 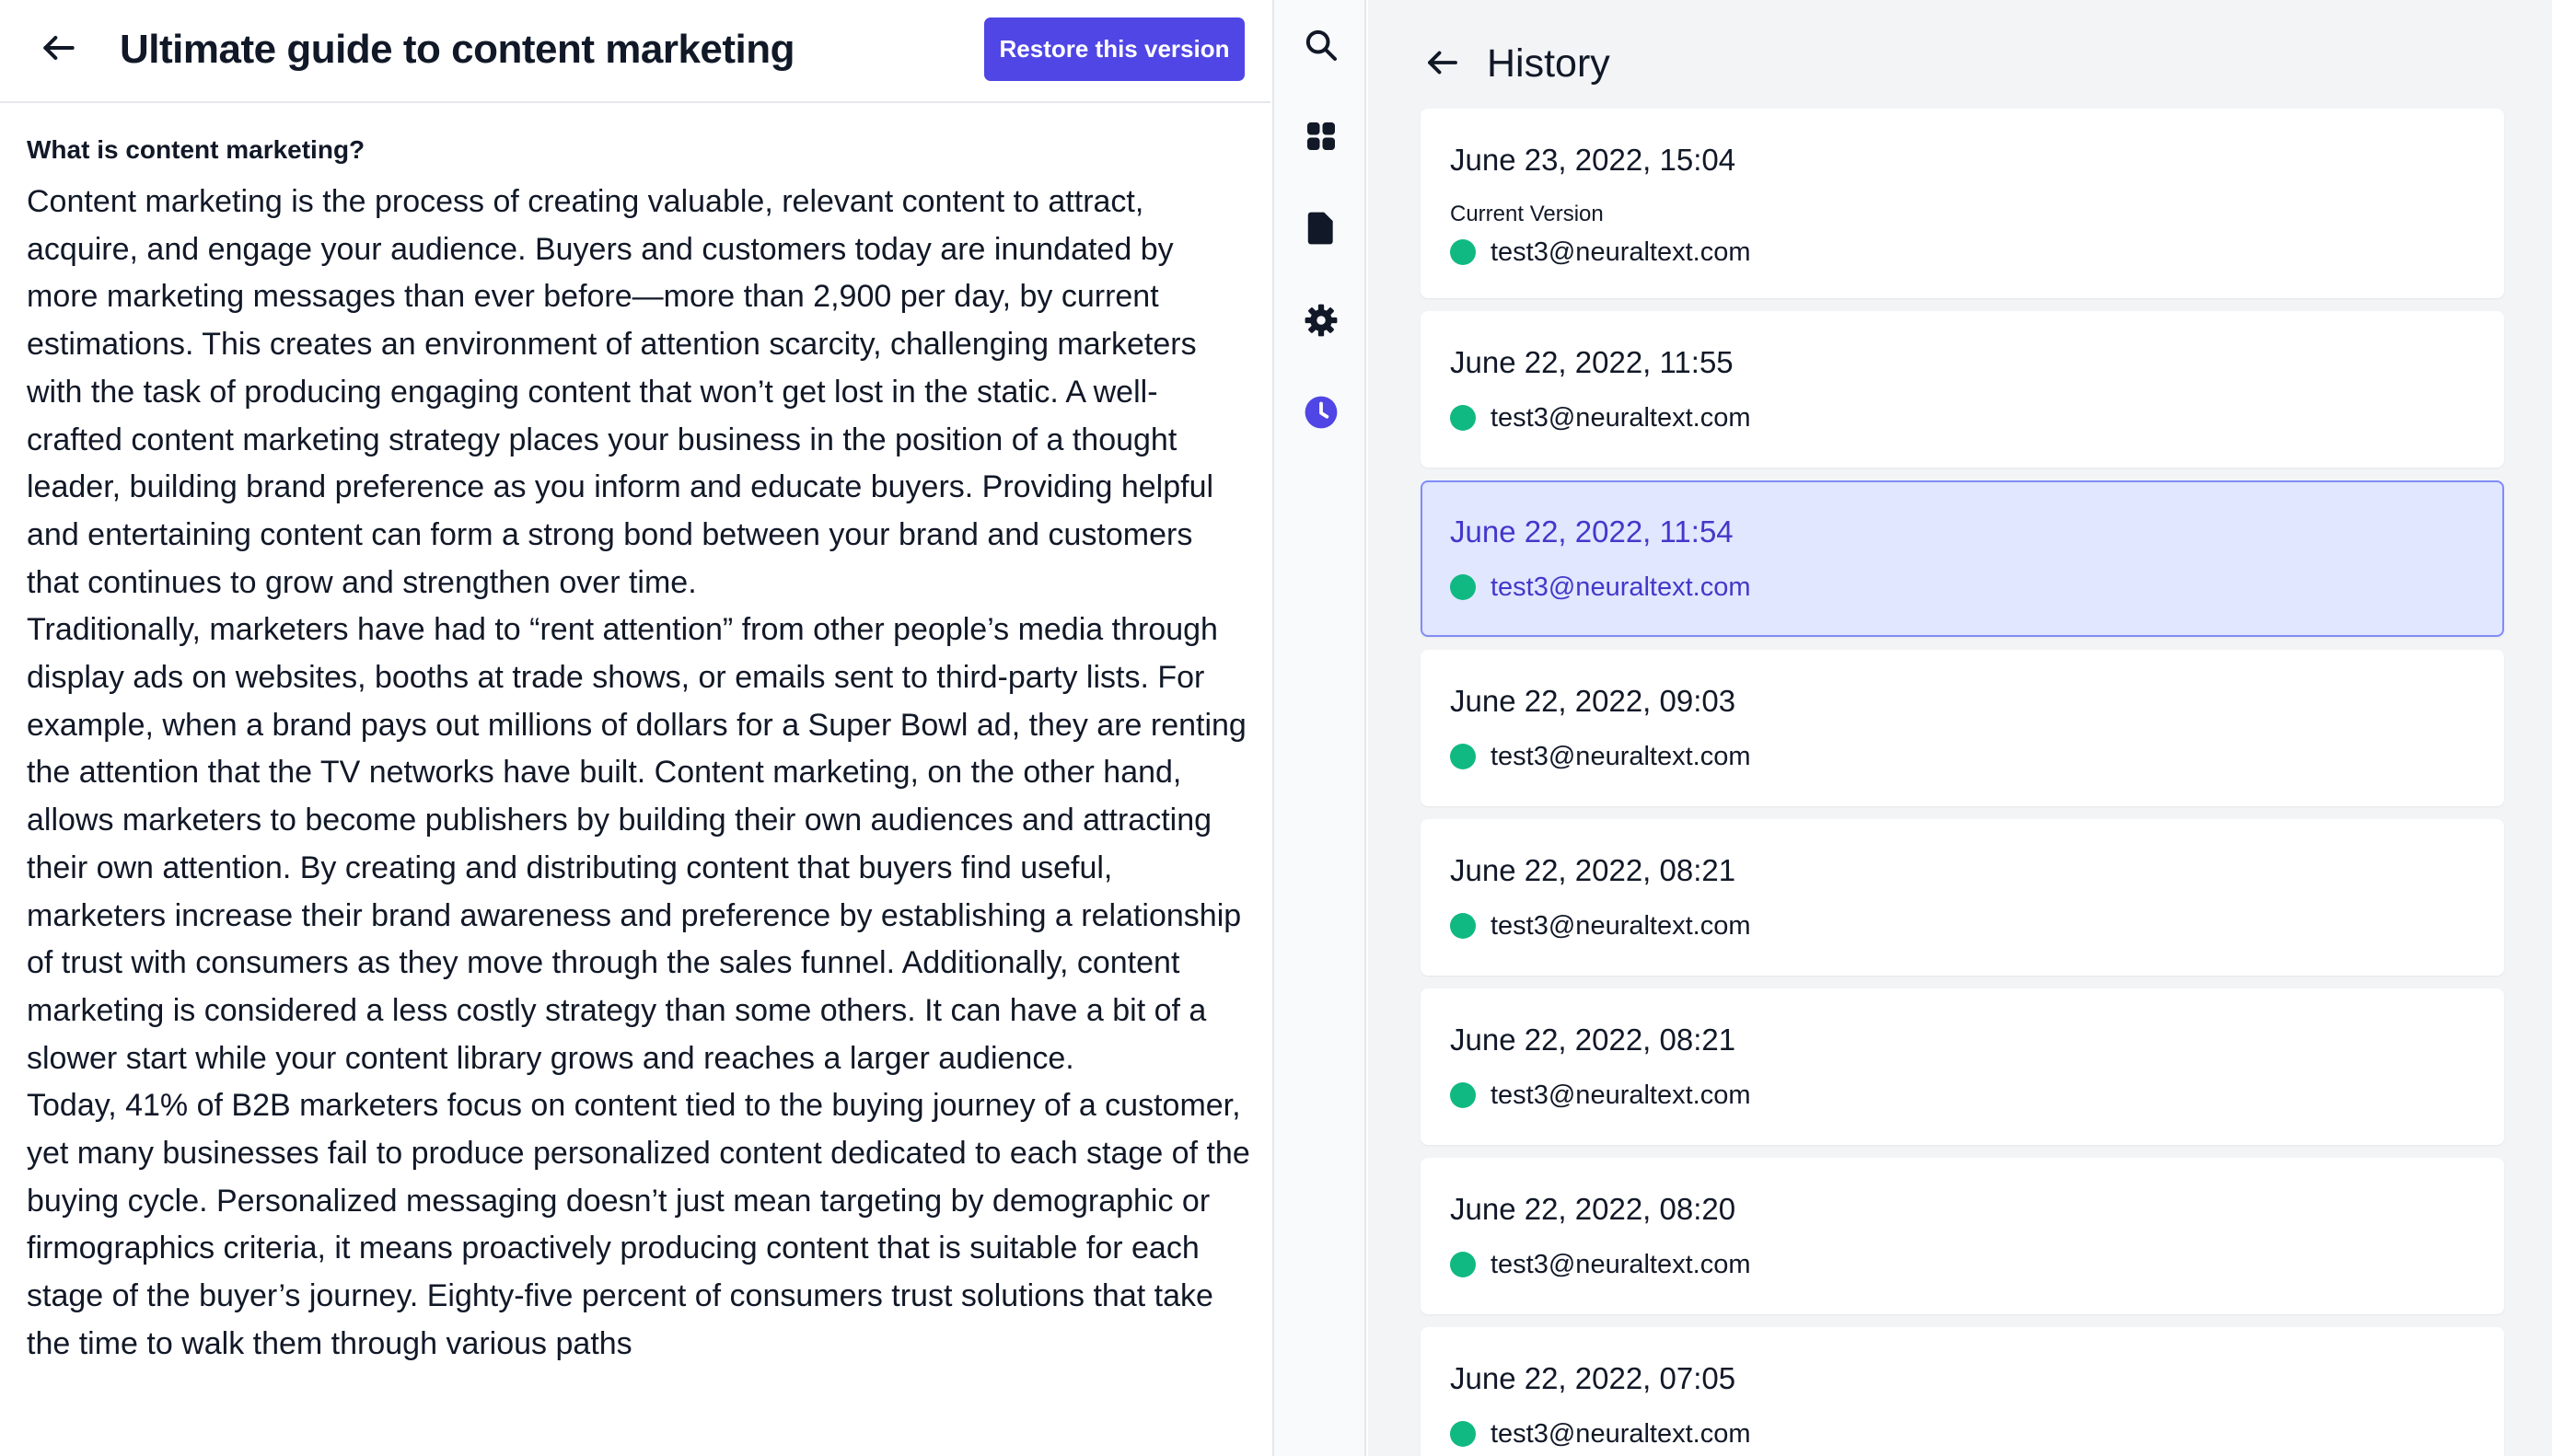 I want to click on grid-icon, so click(x=1321, y=136).